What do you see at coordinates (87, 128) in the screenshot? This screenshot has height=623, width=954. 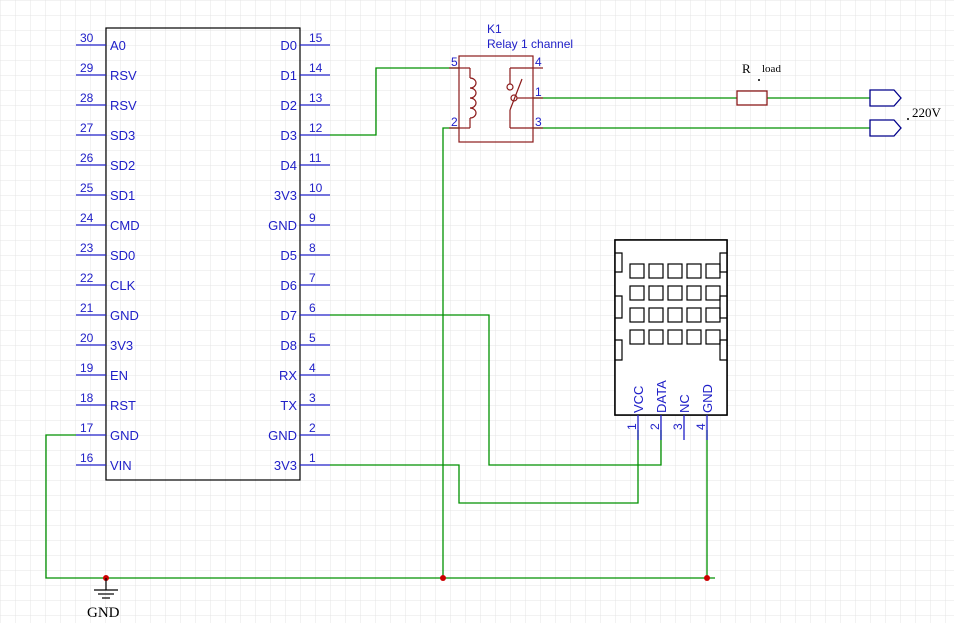 I see `mcu-pin-number: 27` at bounding box center [87, 128].